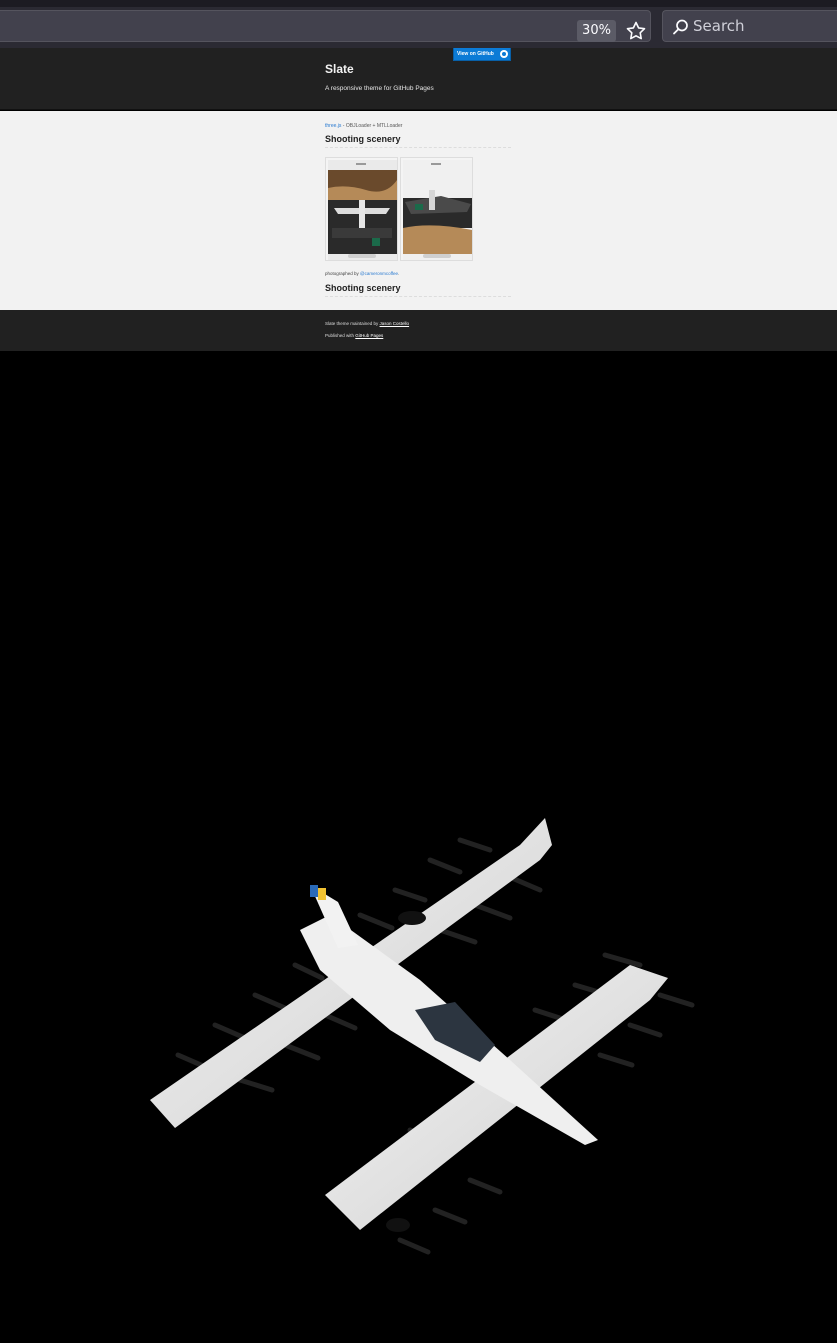 Image resolution: width=837 pixels, height=1343 pixels. What do you see at coordinates (475, 54) in the screenshot?
I see `github-button-label: View on GitHub` at bounding box center [475, 54].